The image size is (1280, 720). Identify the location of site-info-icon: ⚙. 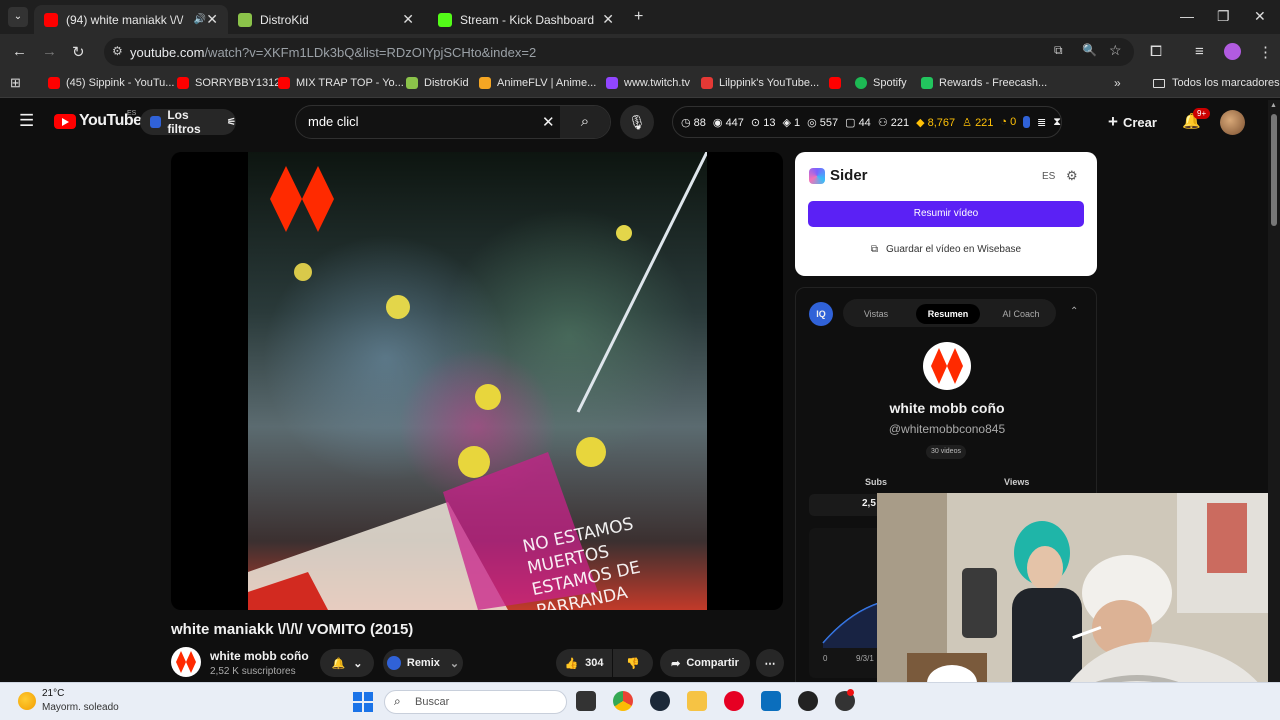
(117, 51).